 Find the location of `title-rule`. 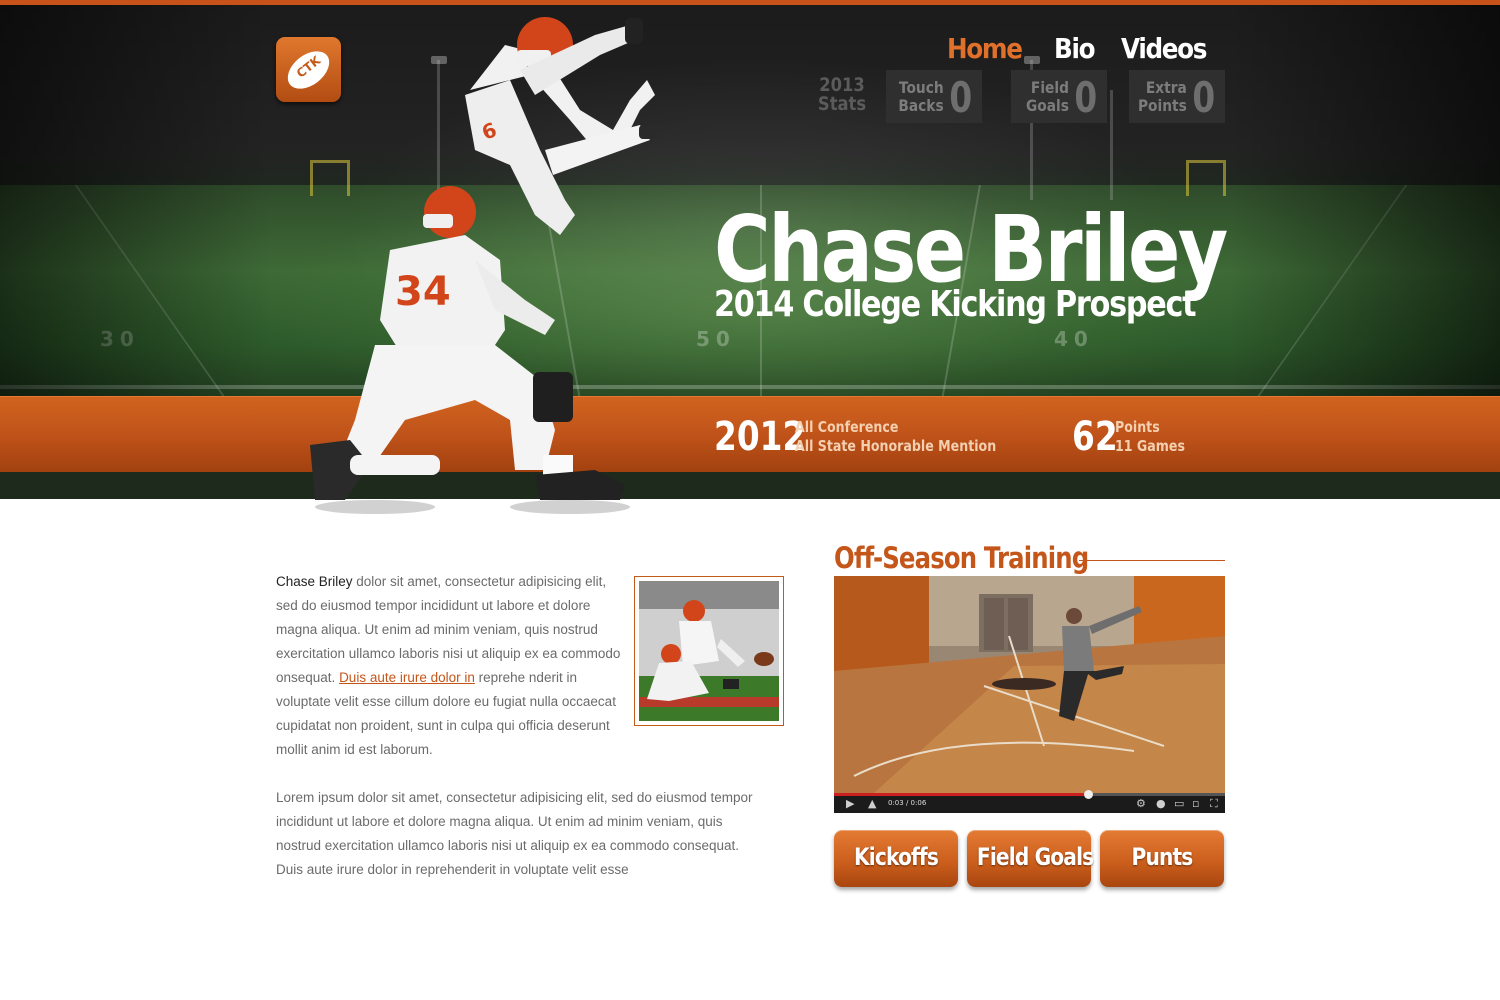

title-rule is located at coordinates (1152, 560).